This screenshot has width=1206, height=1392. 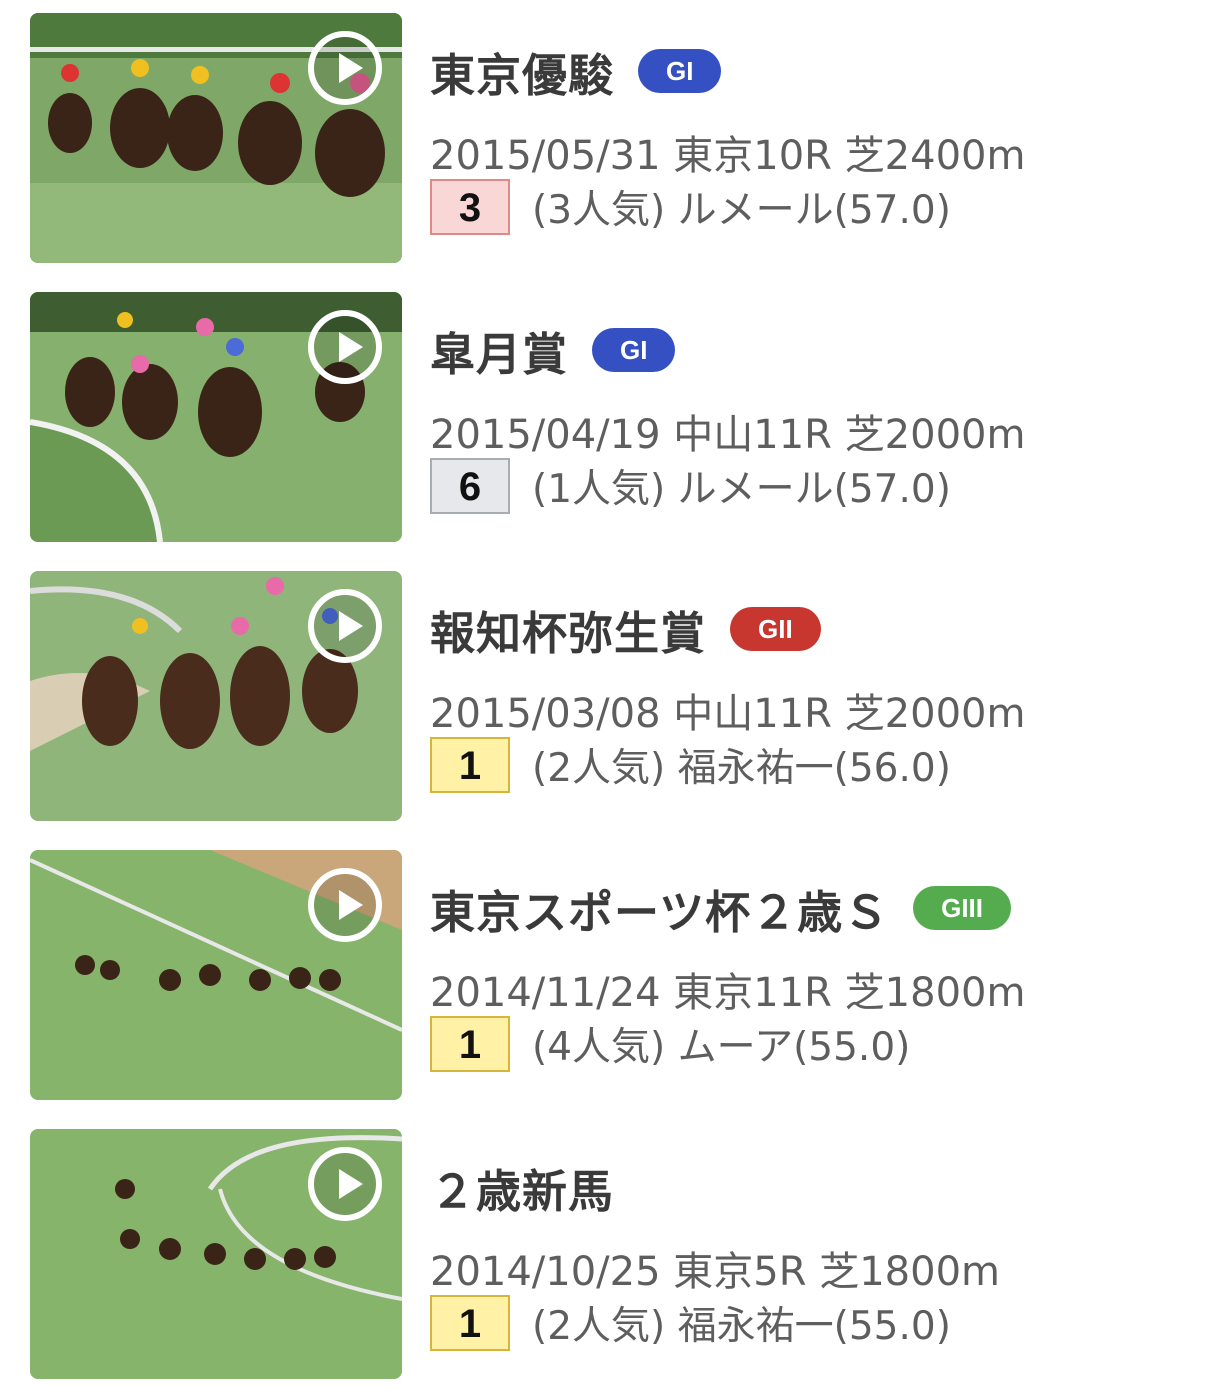 What do you see at coordinates (470, 486) in the screenshot?
I see `finish-rank-badge: 6` at bounding box center [470, 486].